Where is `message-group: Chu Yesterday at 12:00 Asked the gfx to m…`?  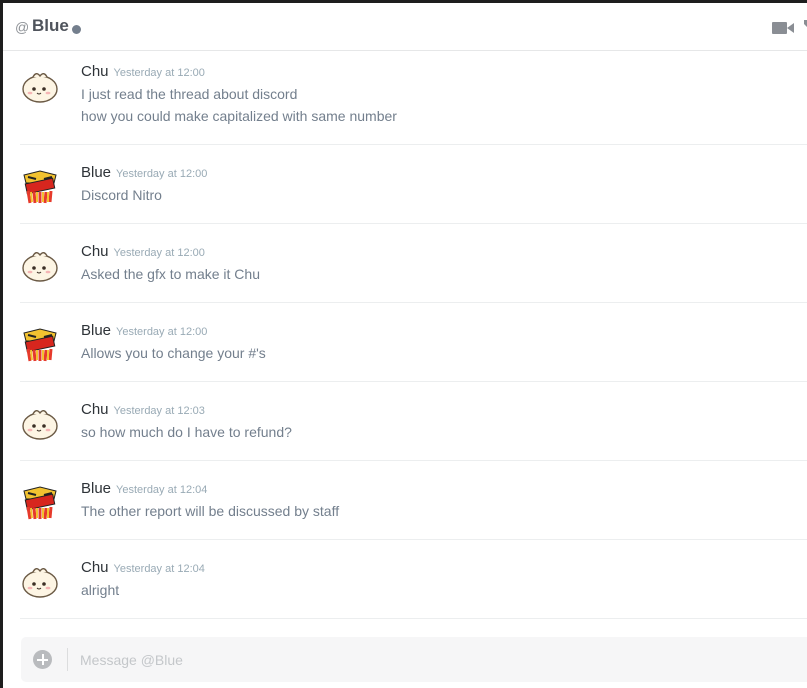
message-group: Chu Yesterday at 12:00 Asked the gfx to m… is located at coordinates (413, 263).